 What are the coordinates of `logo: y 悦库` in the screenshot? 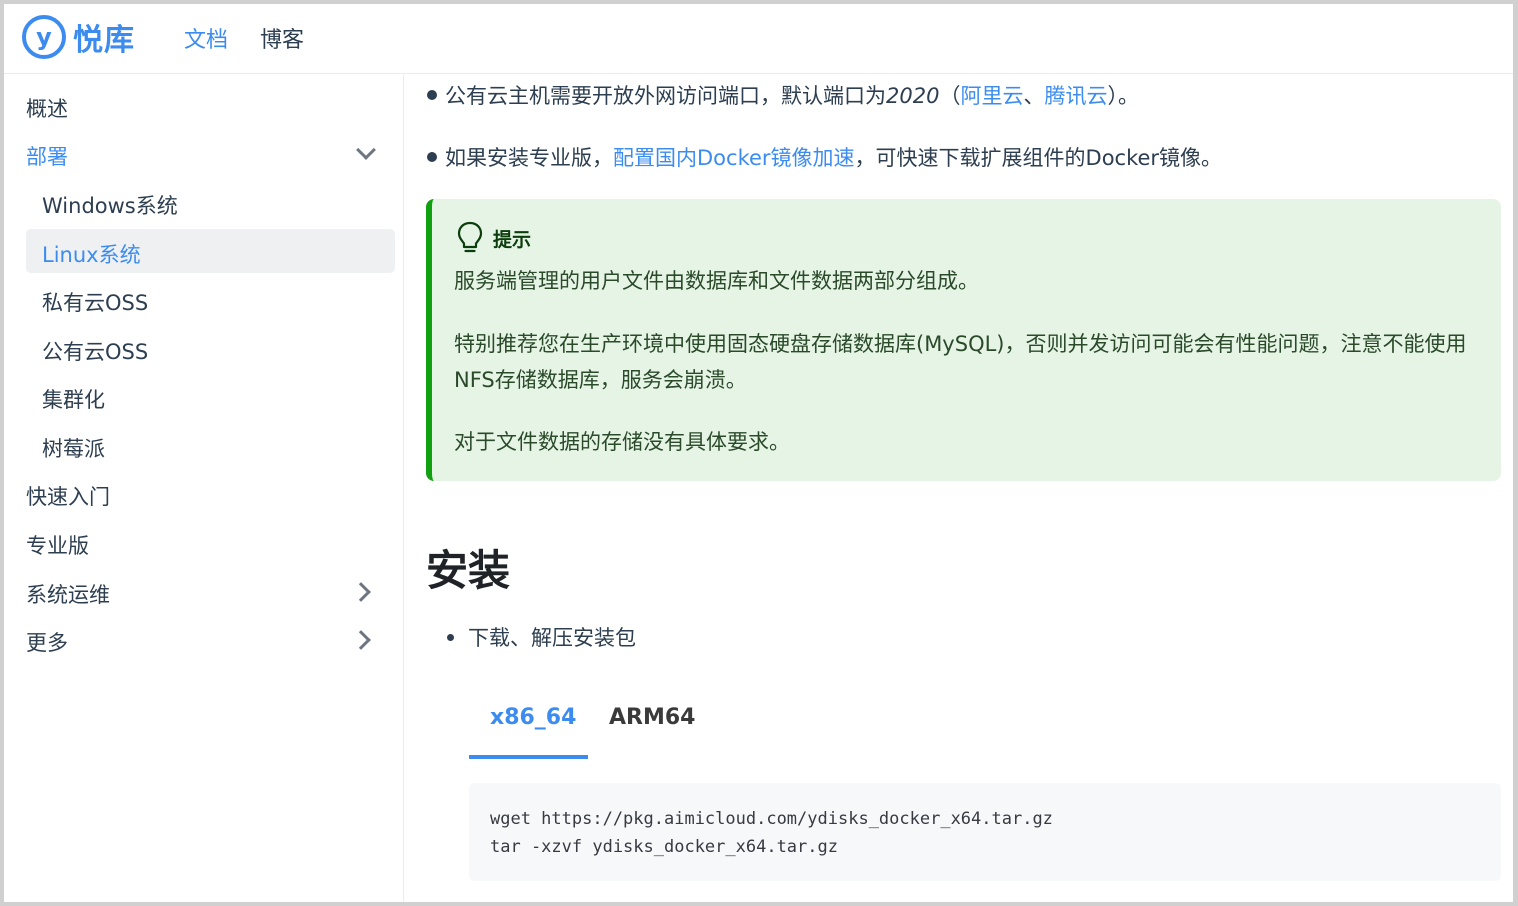 It's located at (78, 37).